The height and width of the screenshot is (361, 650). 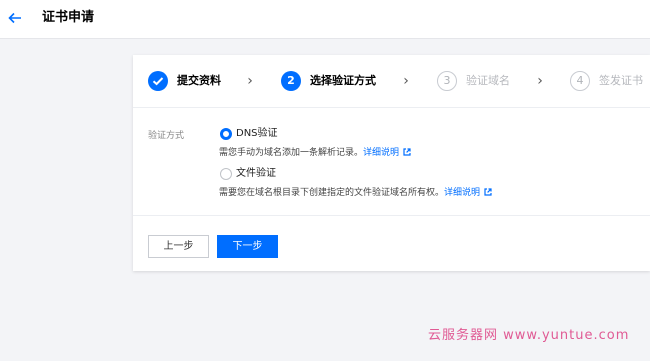 What do you see at coordinates (580, 81) in the screenshot?
I see `step-number: 4` at bounding box center [580, 81].